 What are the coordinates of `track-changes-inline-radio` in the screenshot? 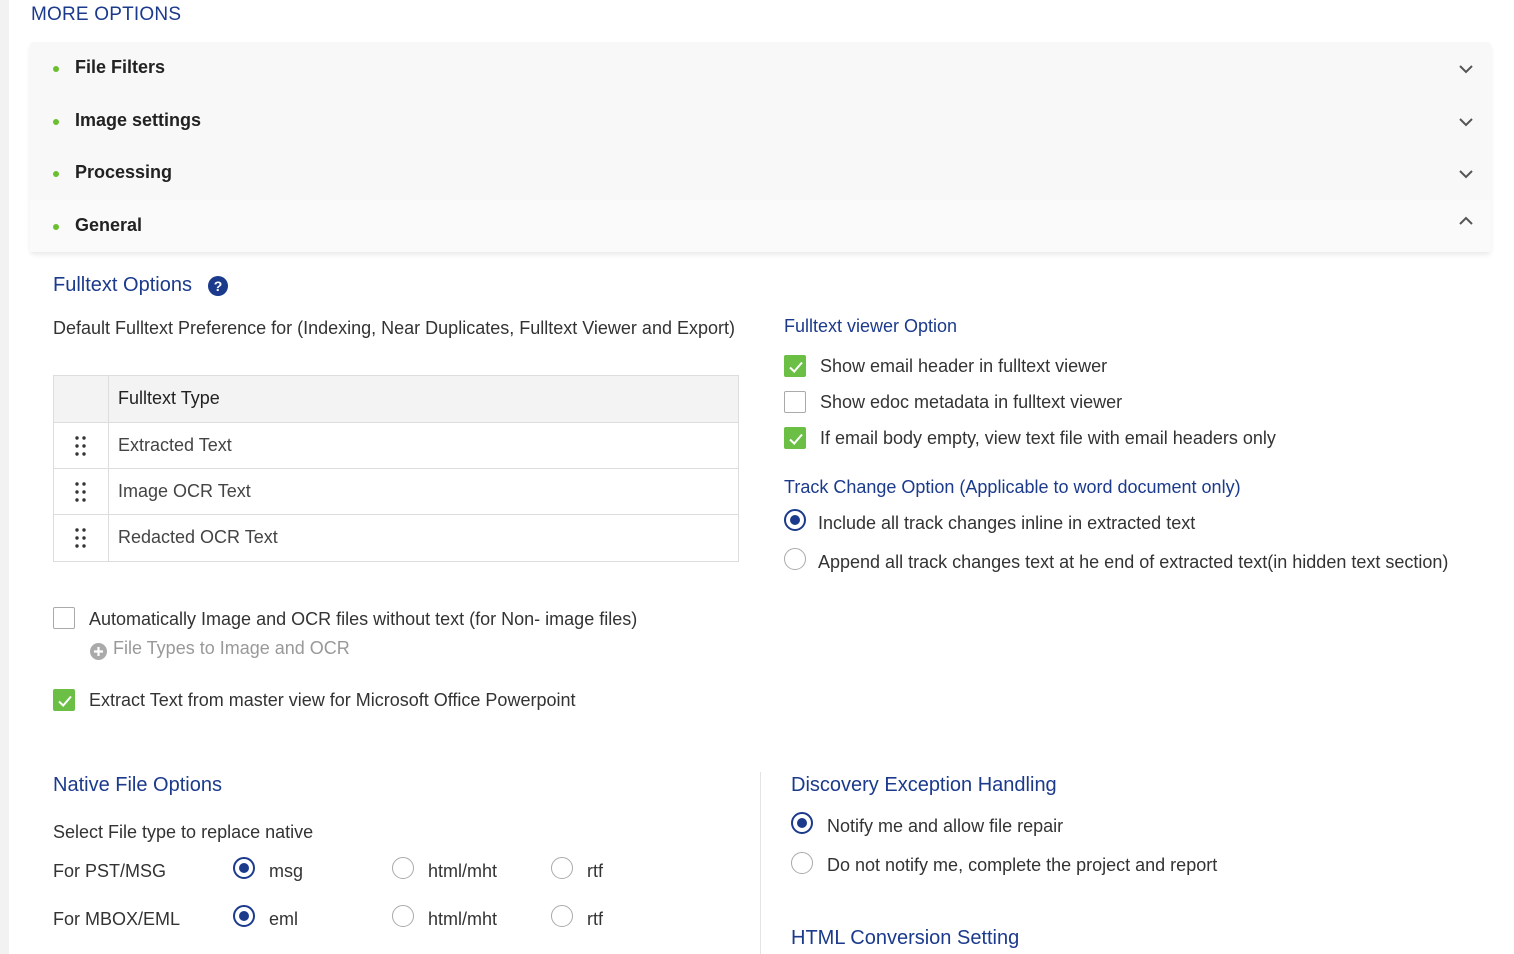 It's located at (795, 520).